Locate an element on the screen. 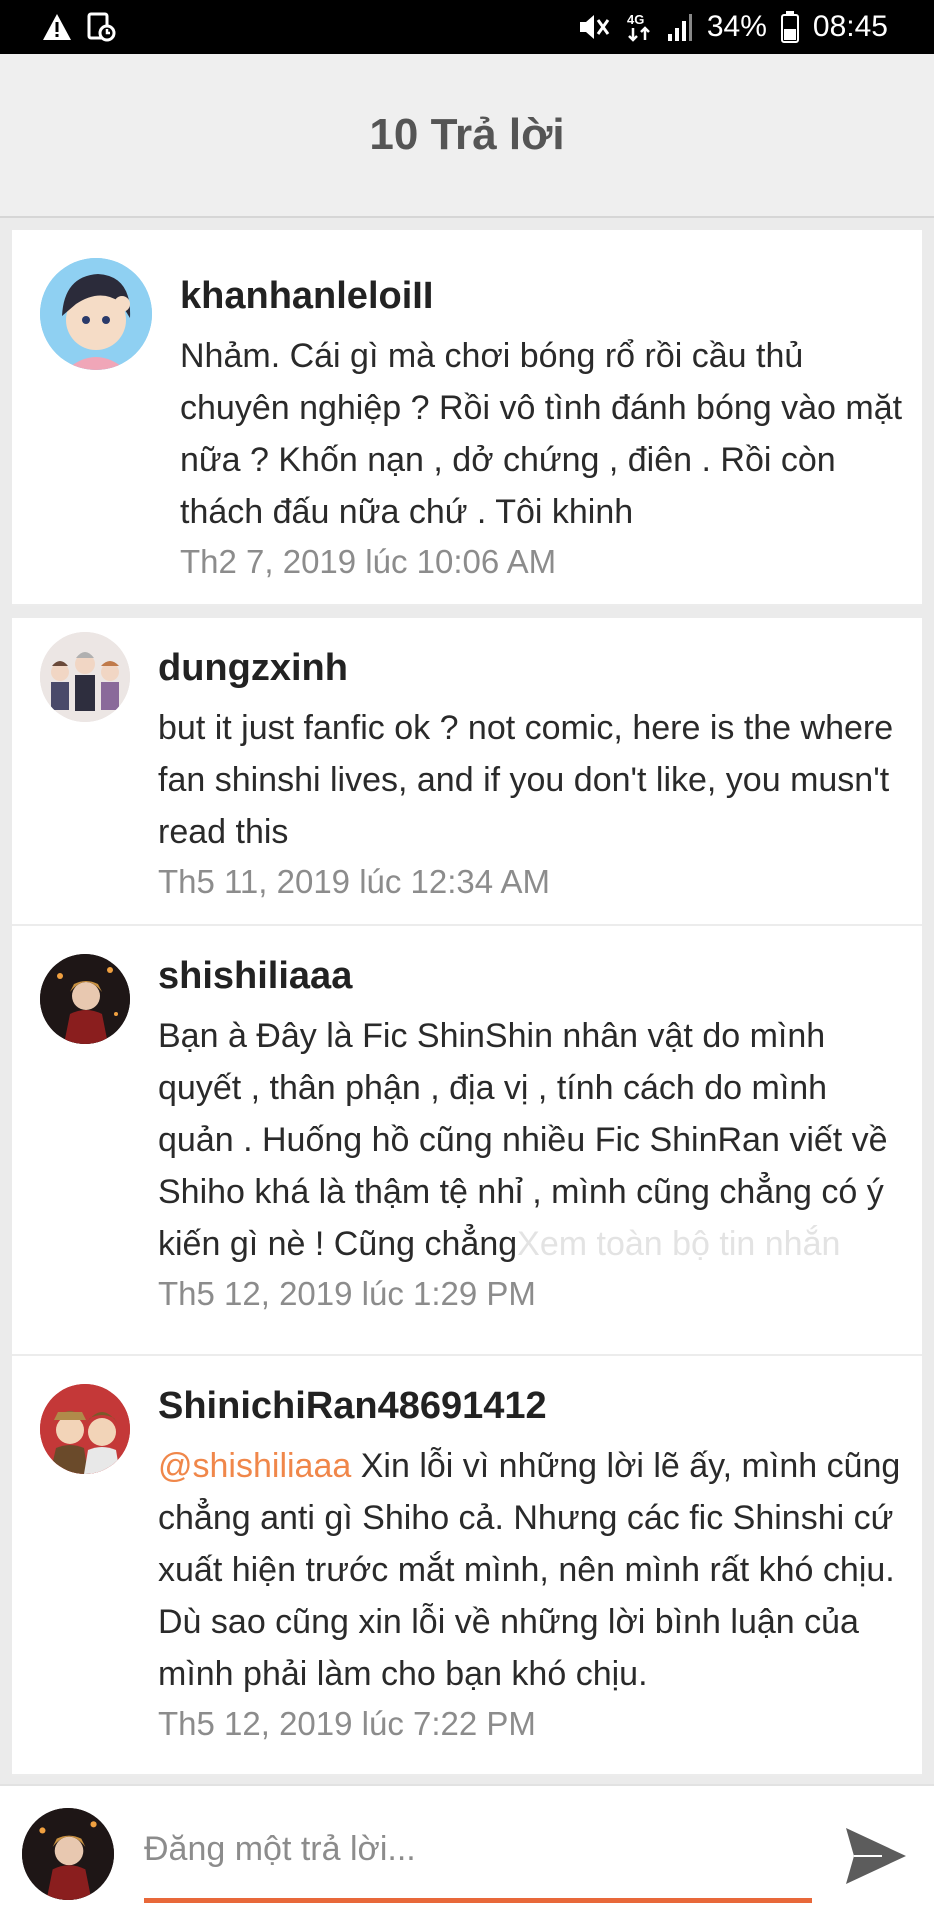 The width and height of the screenshot is (934, 1922). comment-username: khanhanleloiII is located at coordinates (545, 296).